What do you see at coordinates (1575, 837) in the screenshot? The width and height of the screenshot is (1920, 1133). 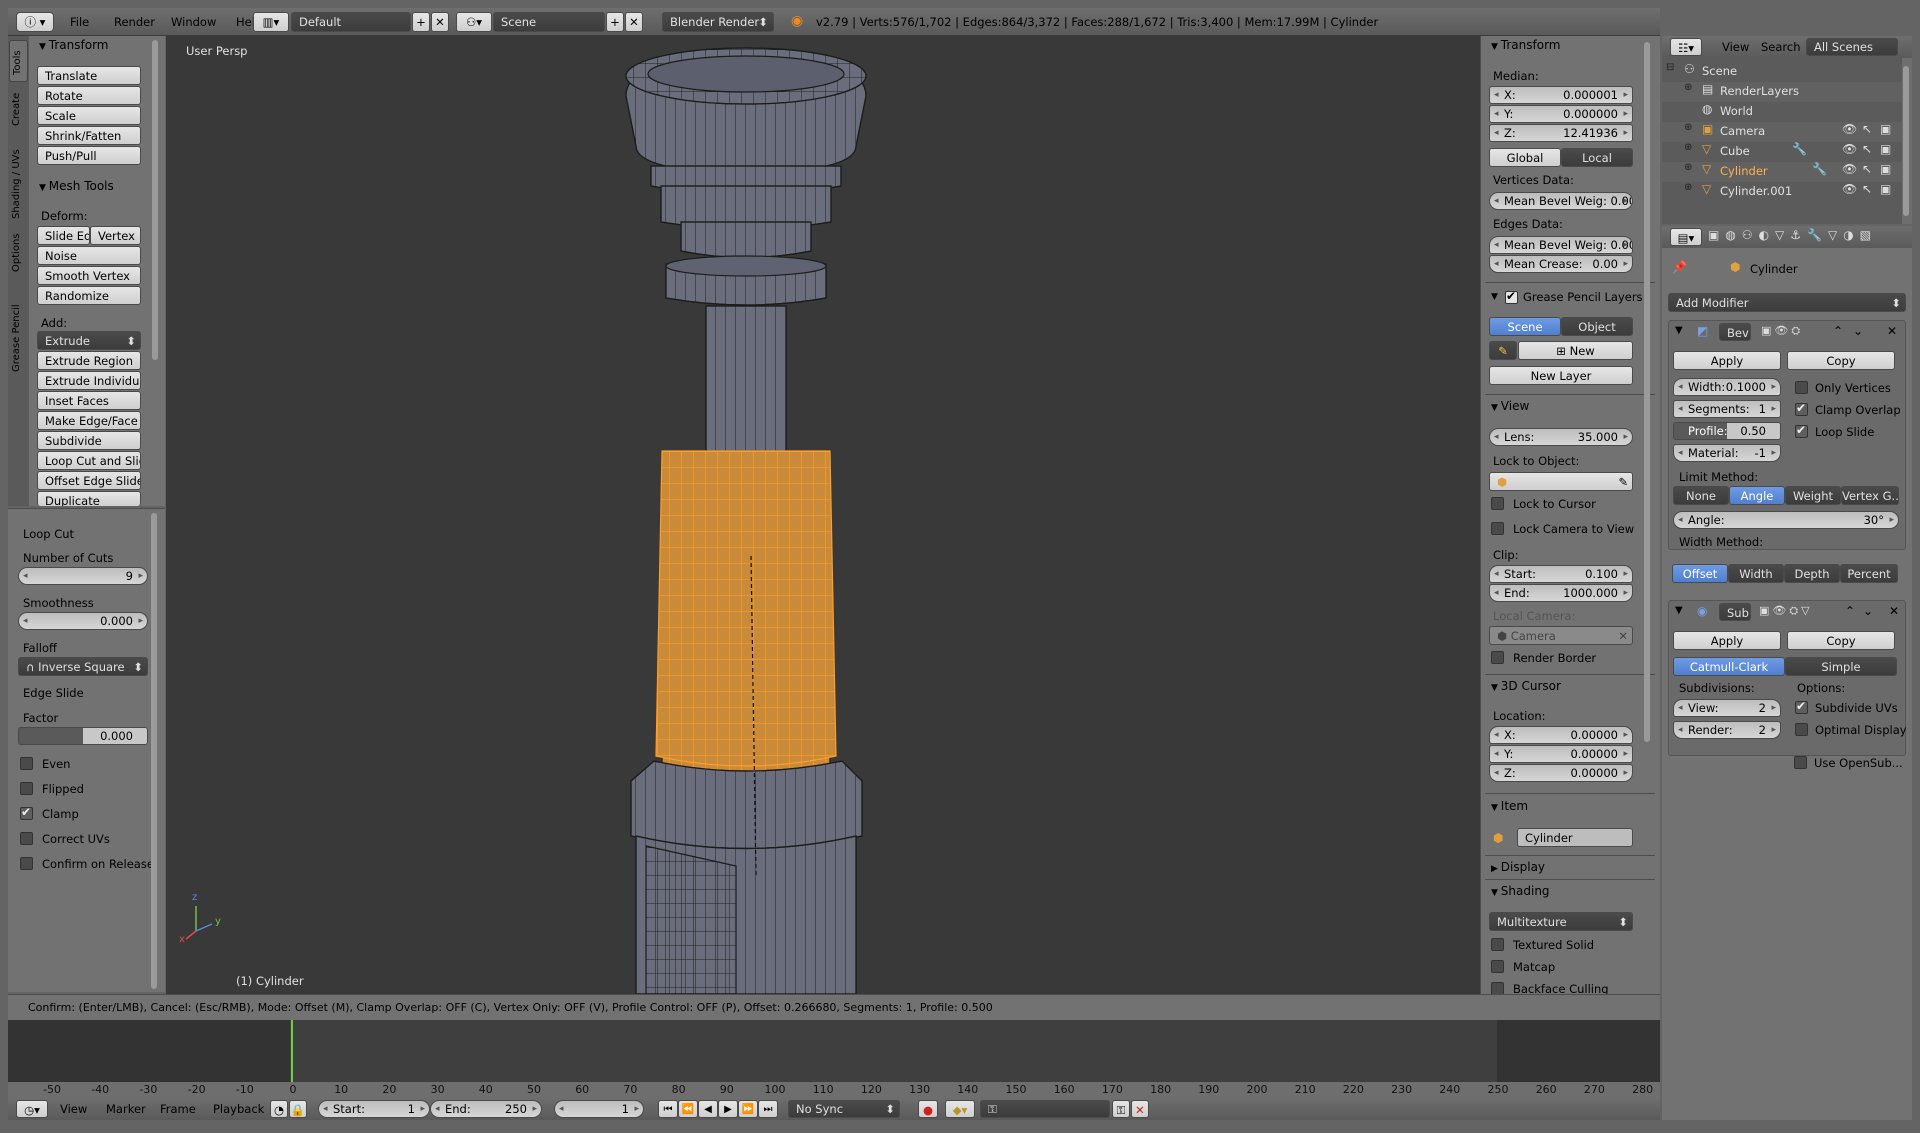 I see `item-name-field: Cylinder` at bounding box center [1575, 837].